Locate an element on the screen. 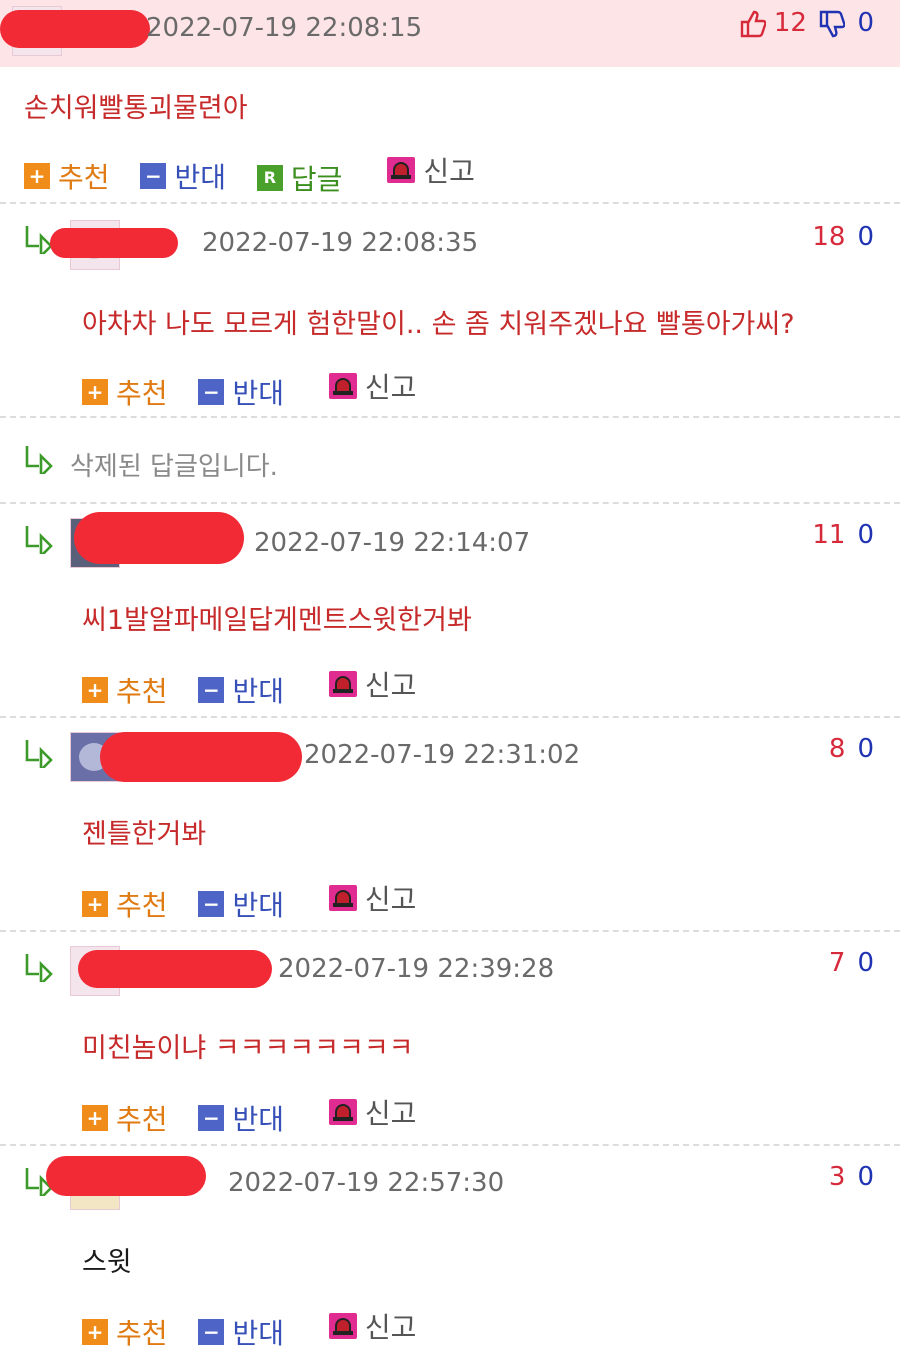 The image size is (900, 1352). vote-counts: 18 0 is located at coordinates (843, 237).